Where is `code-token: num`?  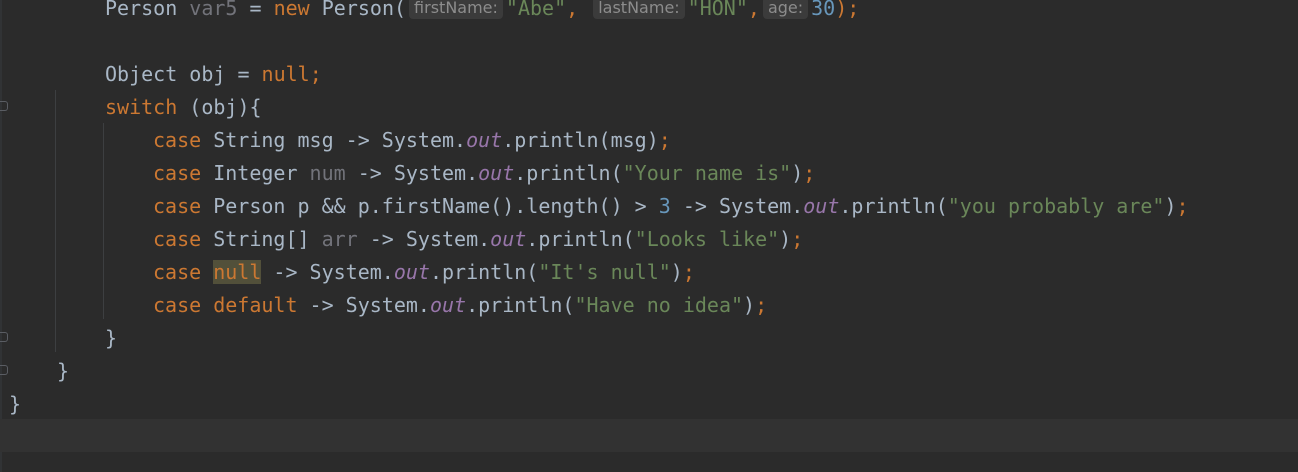 code-token: num is located at coordinates (327, 173).